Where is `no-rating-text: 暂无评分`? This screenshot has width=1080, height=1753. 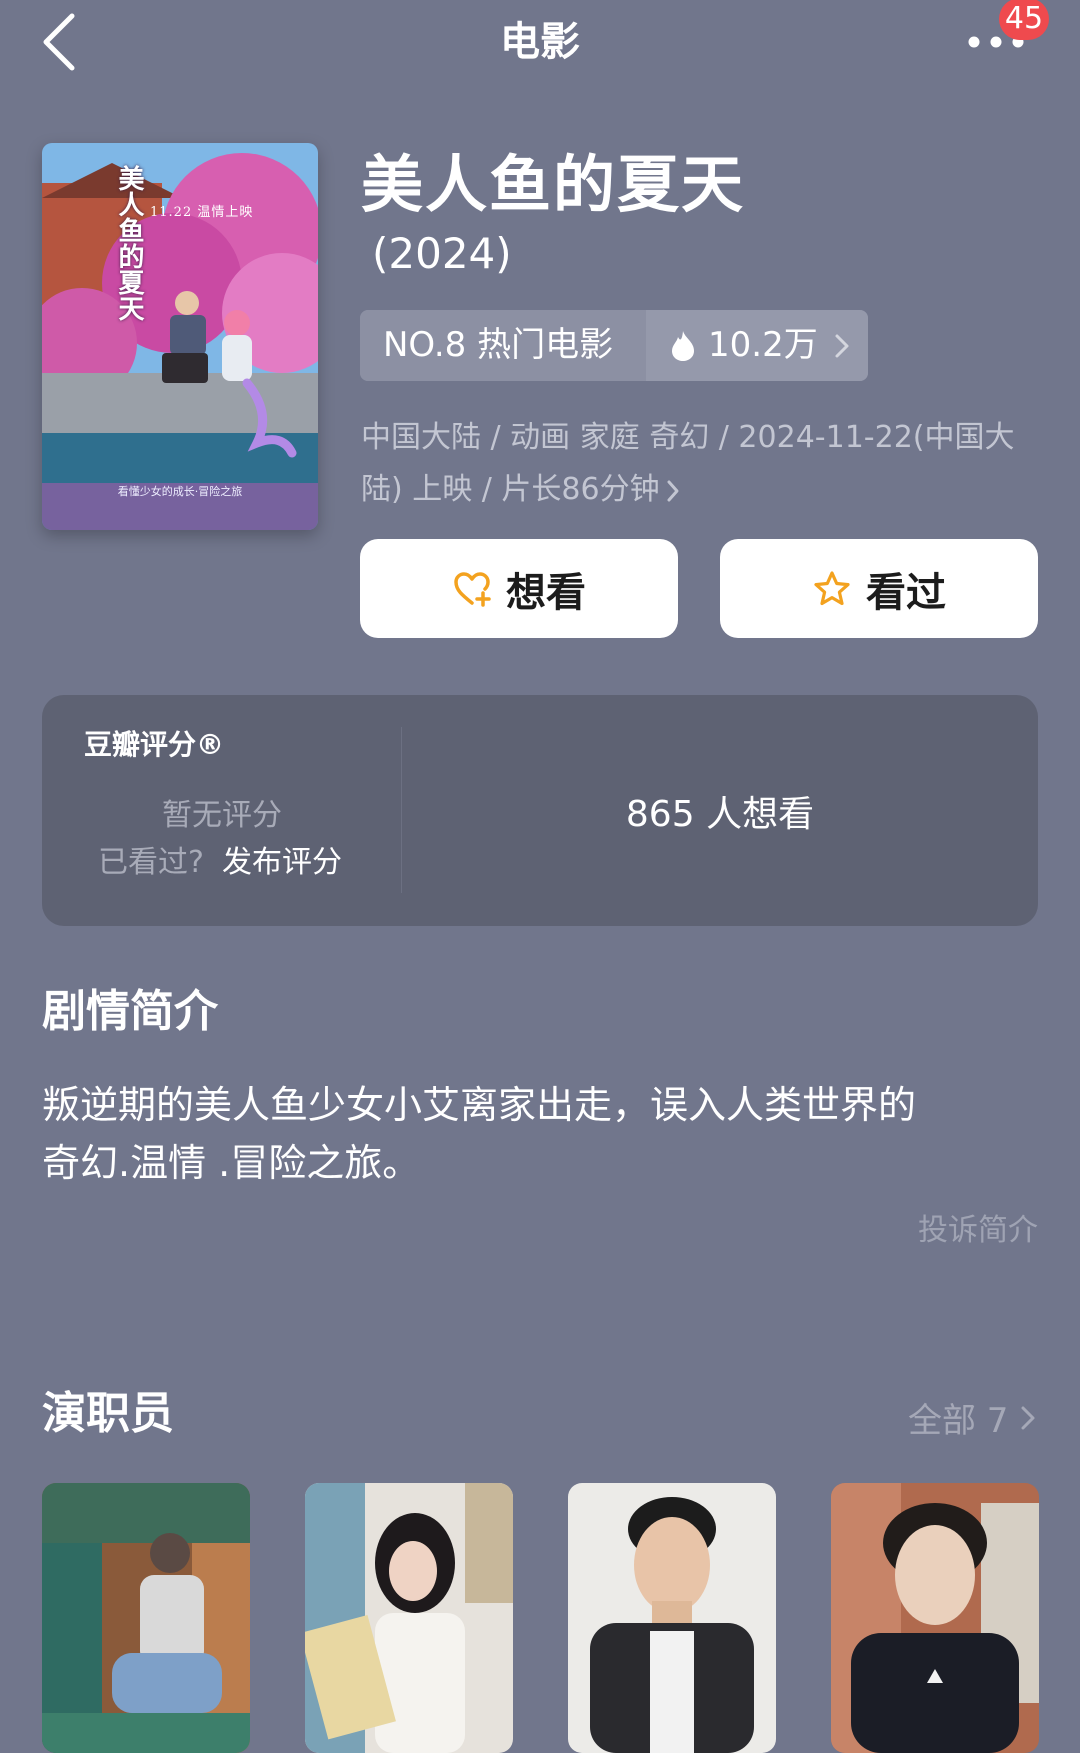
no-rating-text: 暂无评分 is located at coordinates (222, 815).